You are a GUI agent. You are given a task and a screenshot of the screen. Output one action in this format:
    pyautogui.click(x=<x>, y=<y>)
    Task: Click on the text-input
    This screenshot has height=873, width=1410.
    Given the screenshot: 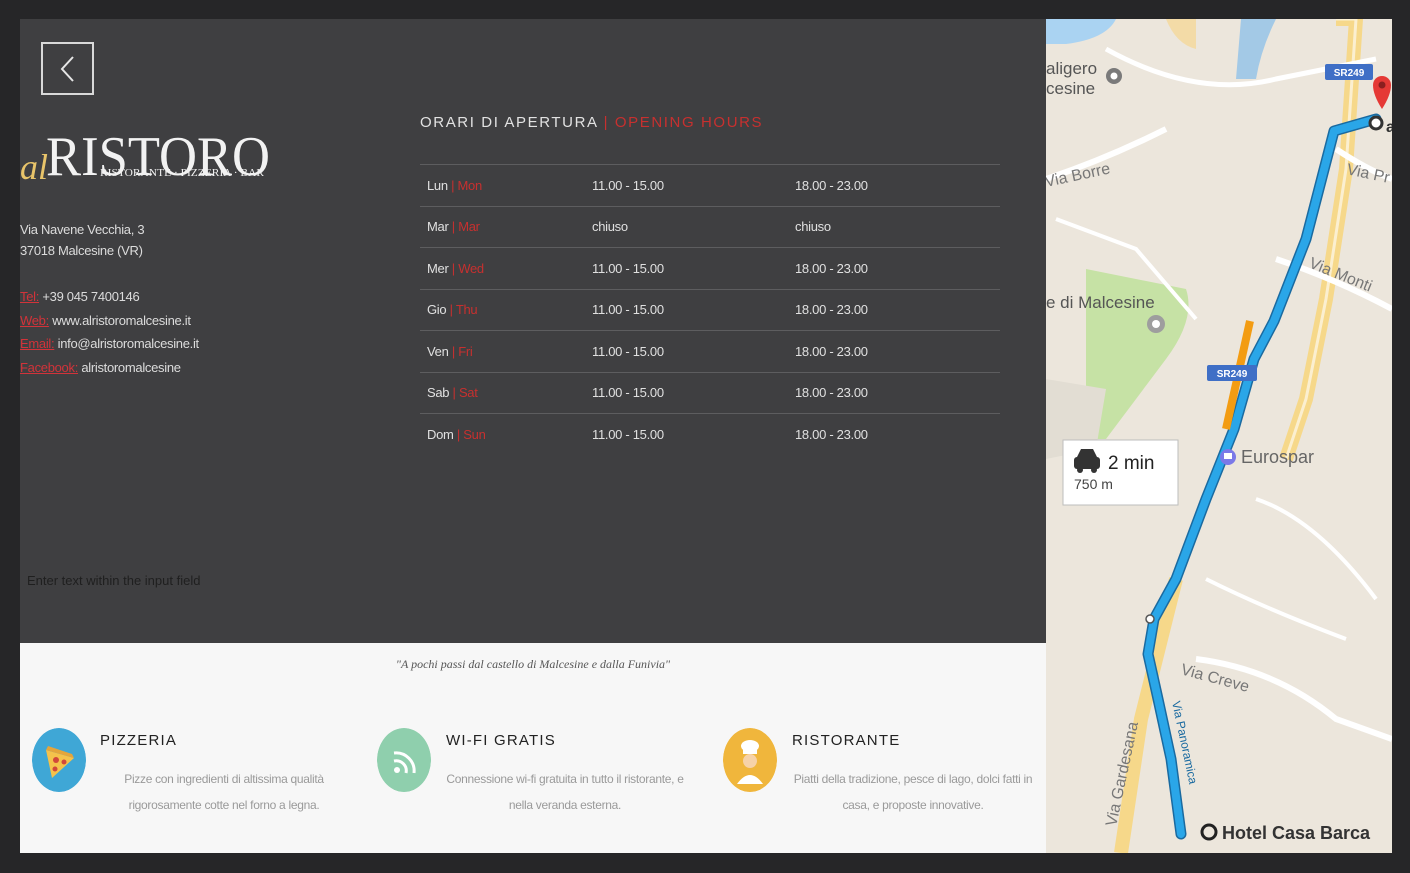 What is the action you would take?
    pyautogui.click(x=199, y=580)
    